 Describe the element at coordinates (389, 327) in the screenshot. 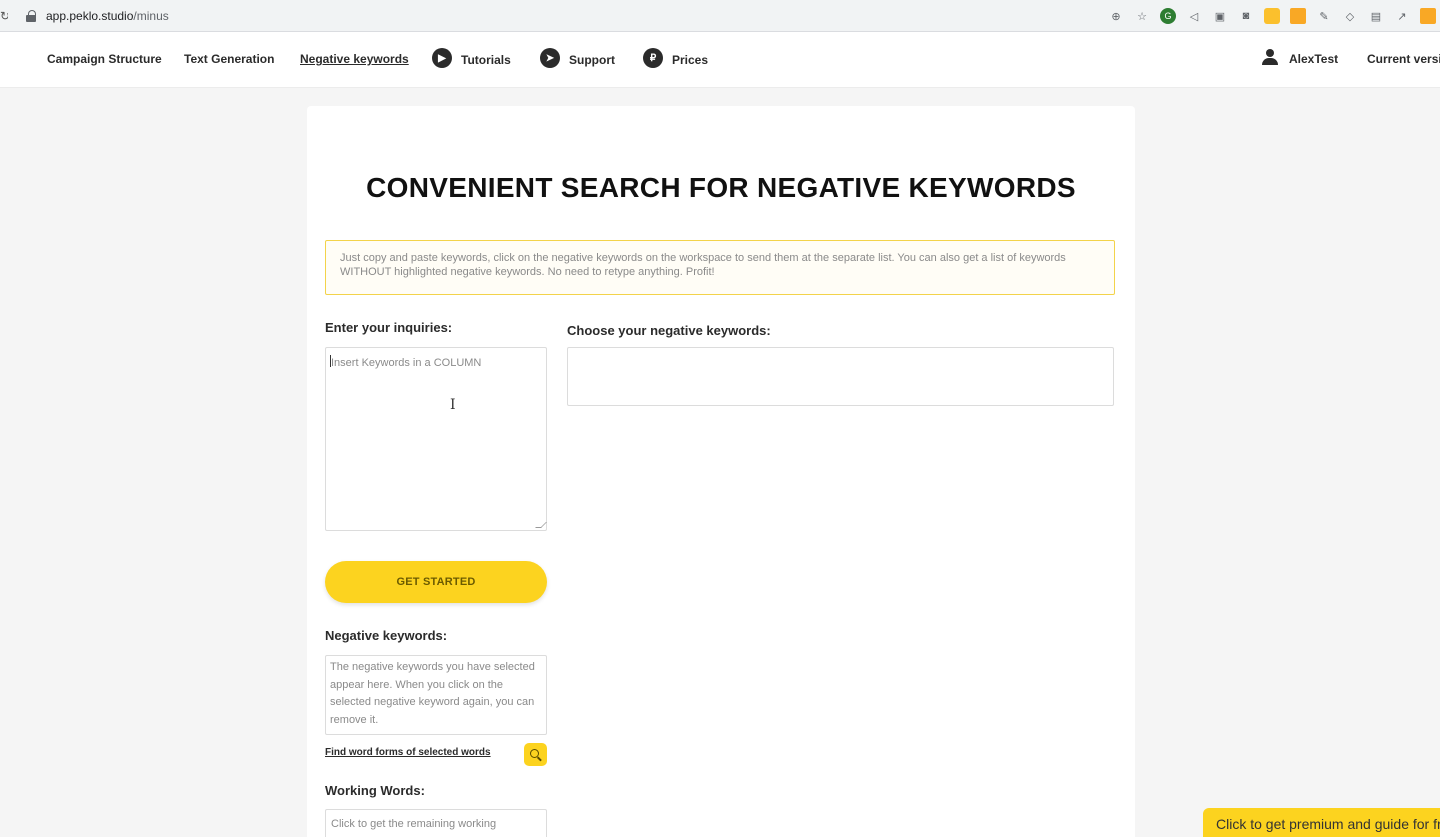

I see `inquiries-label: Enter your inquiries:` at that location.